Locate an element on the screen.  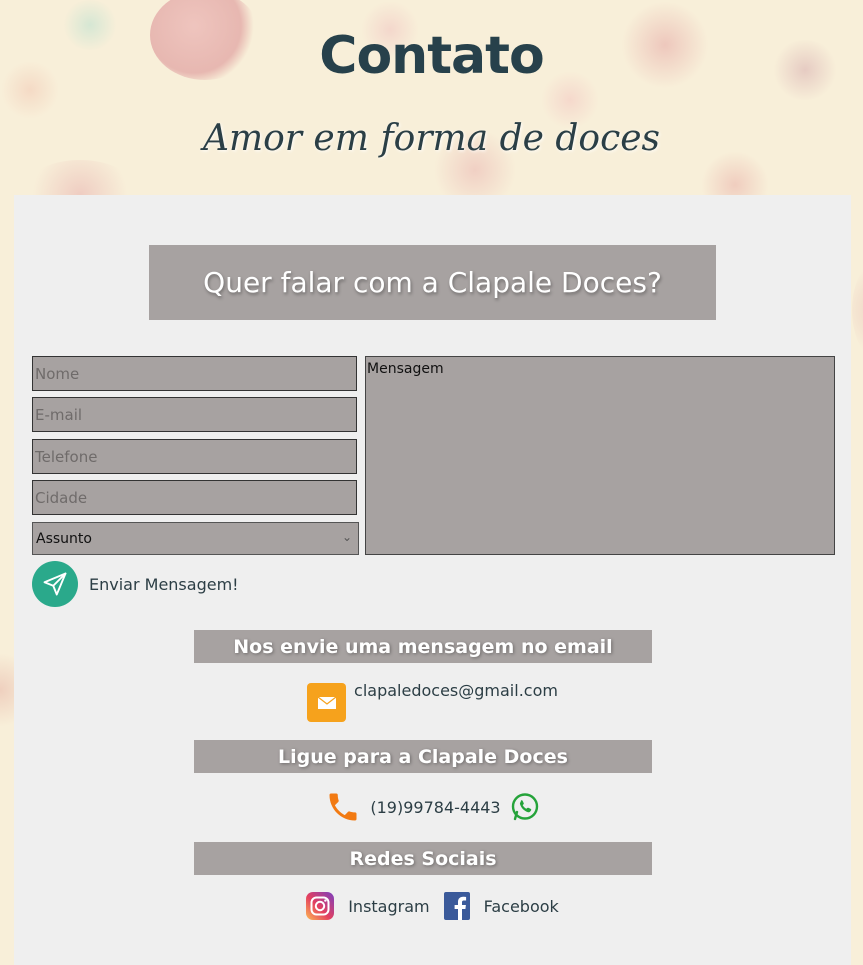
message-textarea is located at coordinates (600, 455).